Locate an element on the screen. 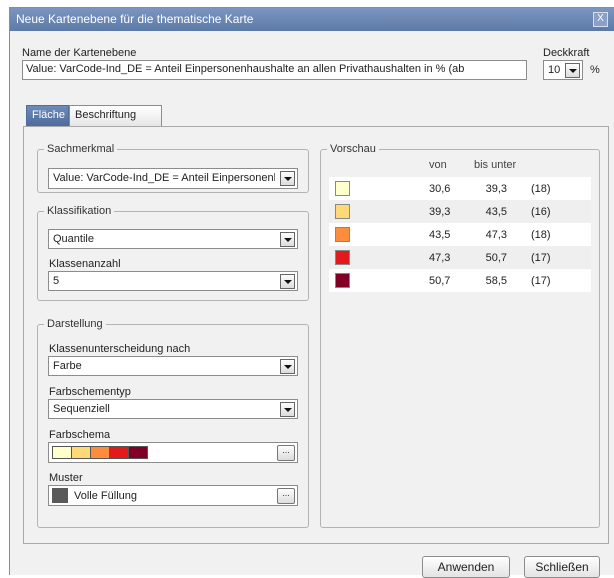  tab-beschriftung: Beschriftung is located at coordinates (115, 115).